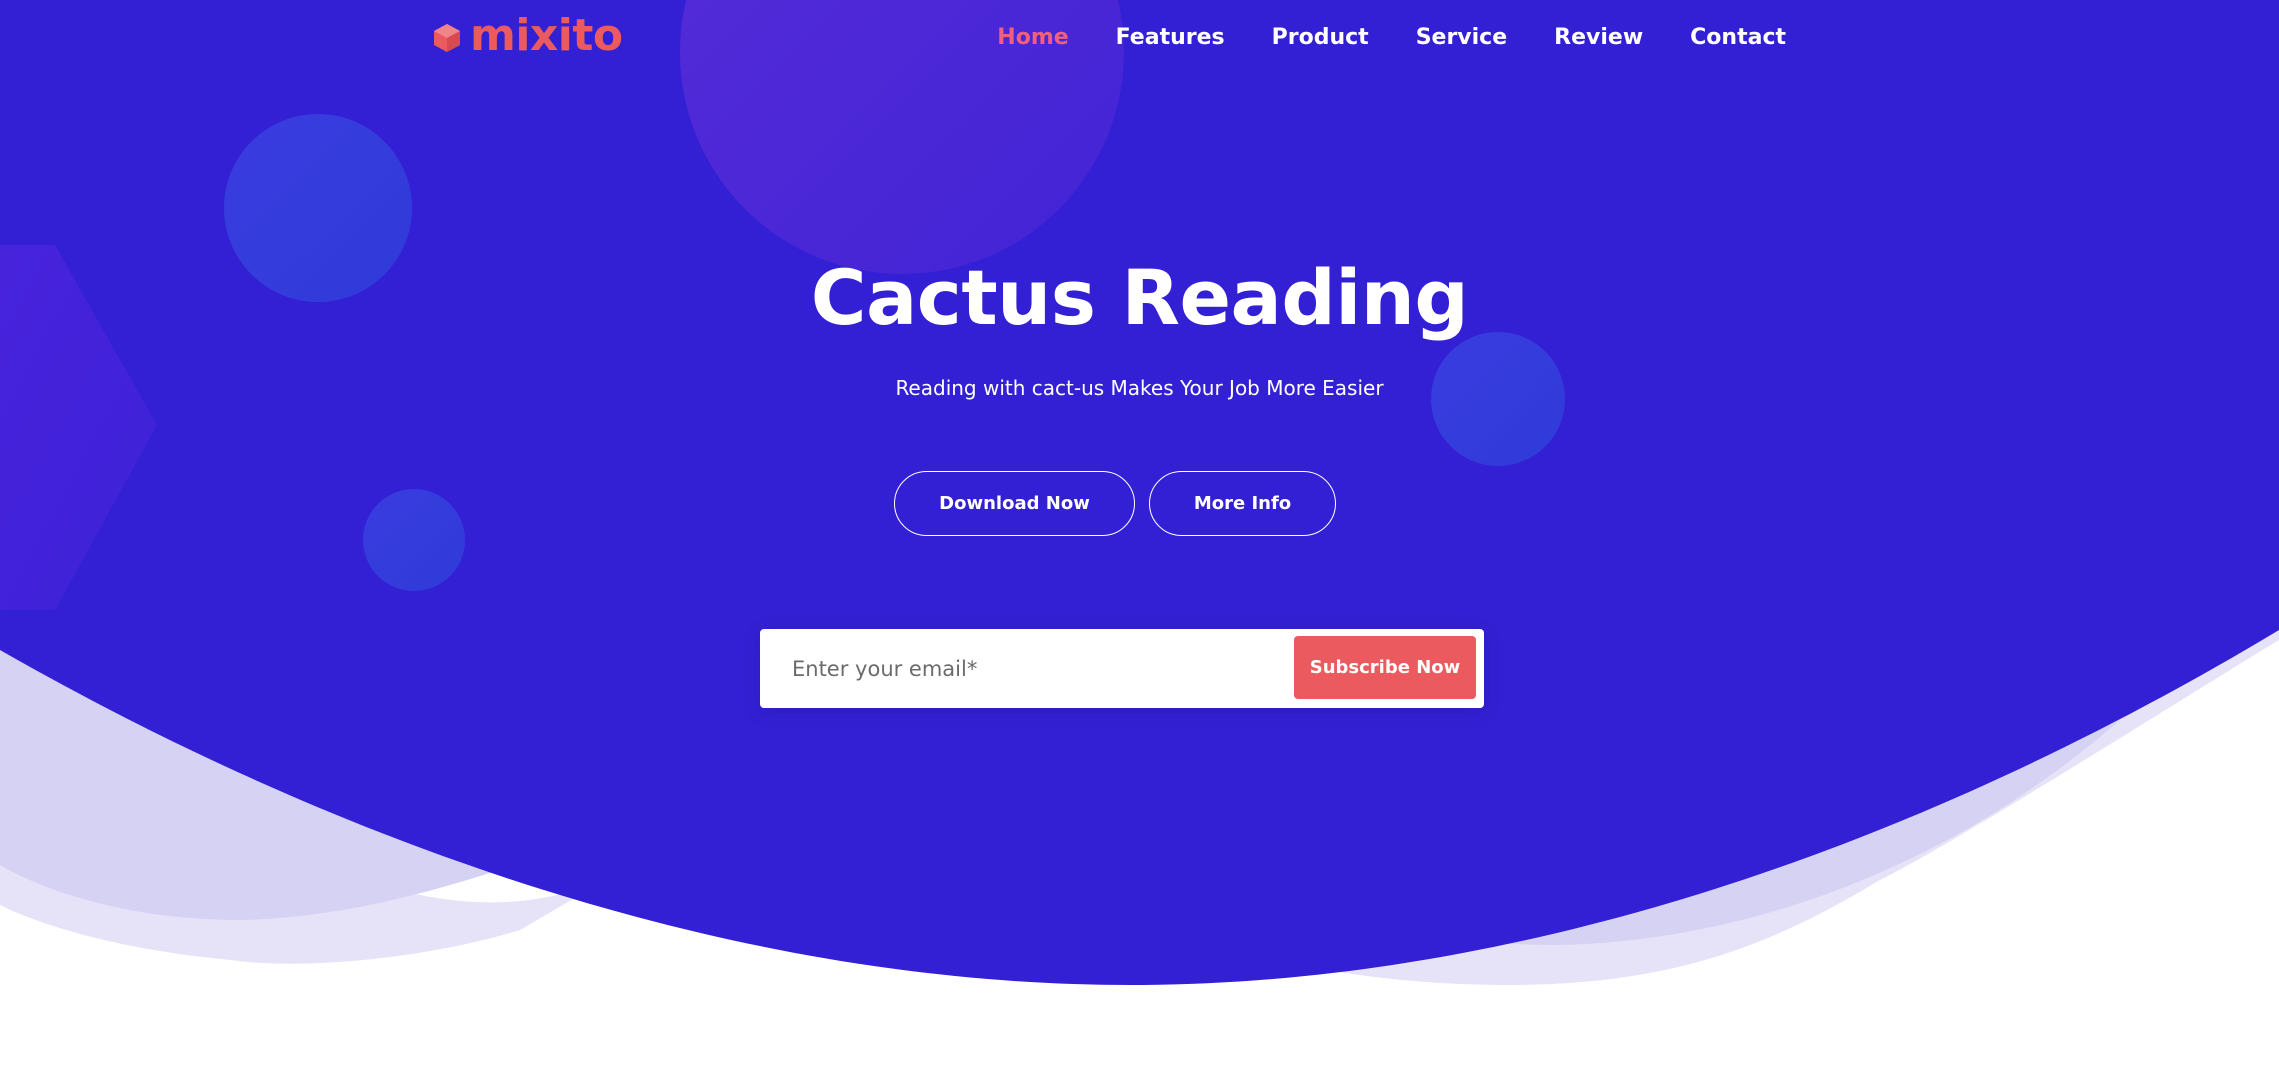 This screenshot has height=1080, width=2279. What do you see at coordinates (447, 38) in the screenshot?
I see `cube-icon` at bounding box center [447, 38].